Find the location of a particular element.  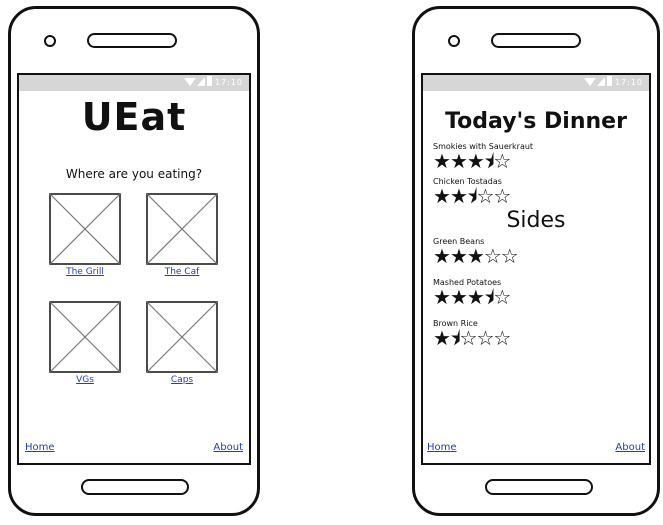

location-link: The Caf is located at coordinates (182, 272).